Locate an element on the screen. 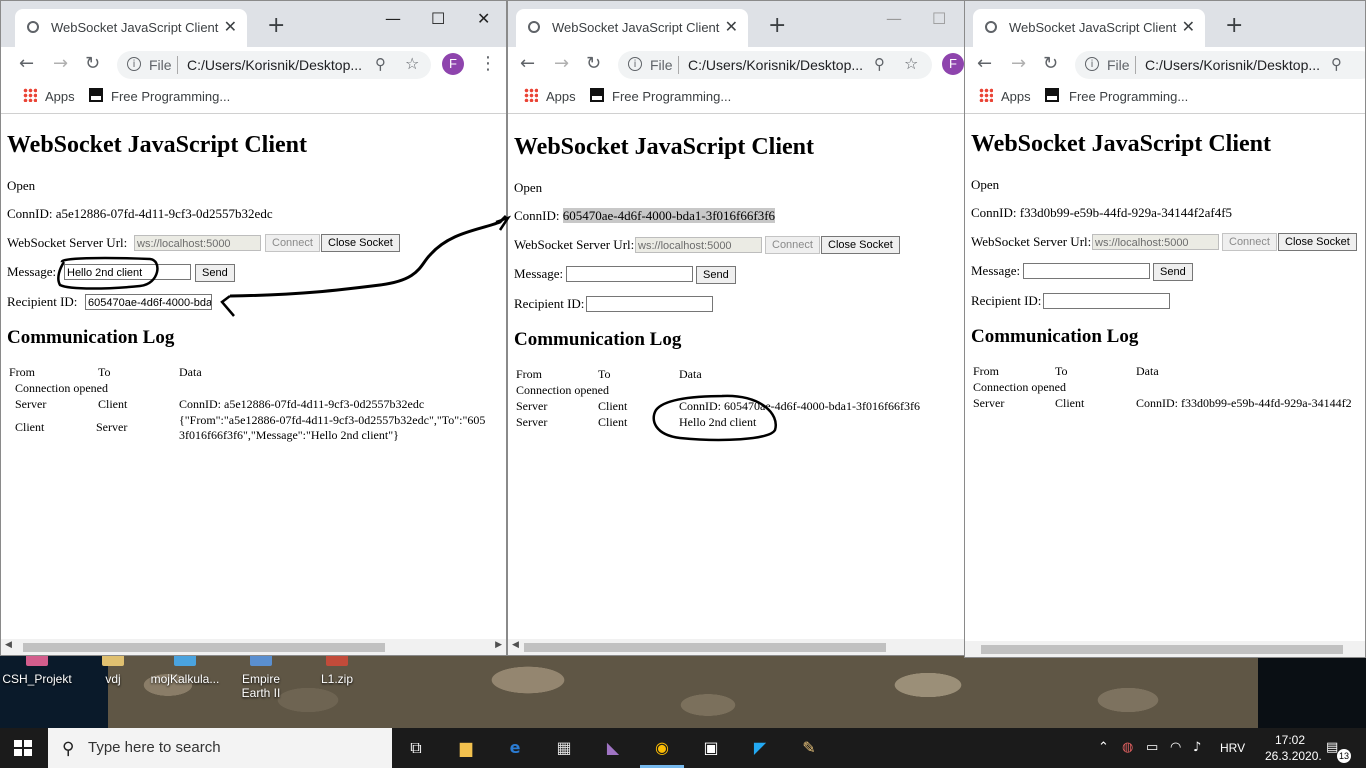 The height and width of the screenshot is (768, 1366). taskbar-search: ⚲ Type here to search is located at coordinates (220, 748).